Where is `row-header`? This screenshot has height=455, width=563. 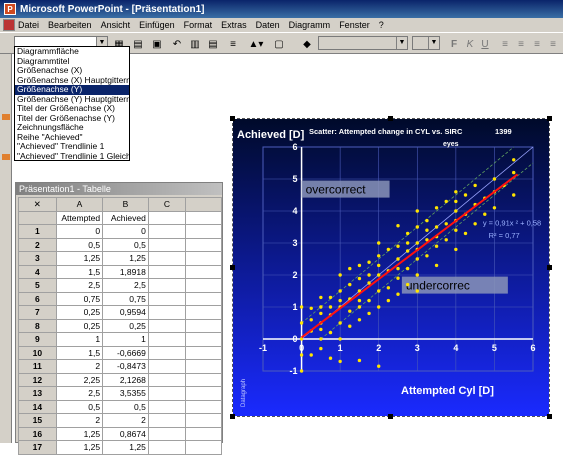 row-header is located at coordinates (37, 217).